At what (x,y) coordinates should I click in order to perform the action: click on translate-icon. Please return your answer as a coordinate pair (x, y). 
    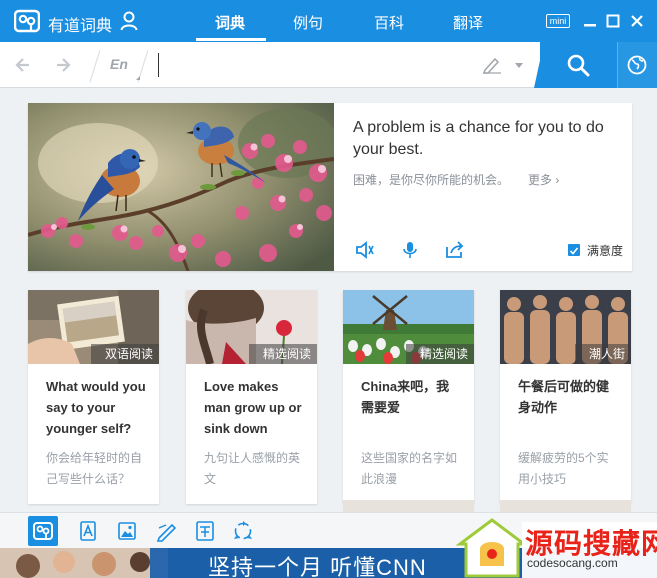
    Looking at the image, I should click on (205, 531).